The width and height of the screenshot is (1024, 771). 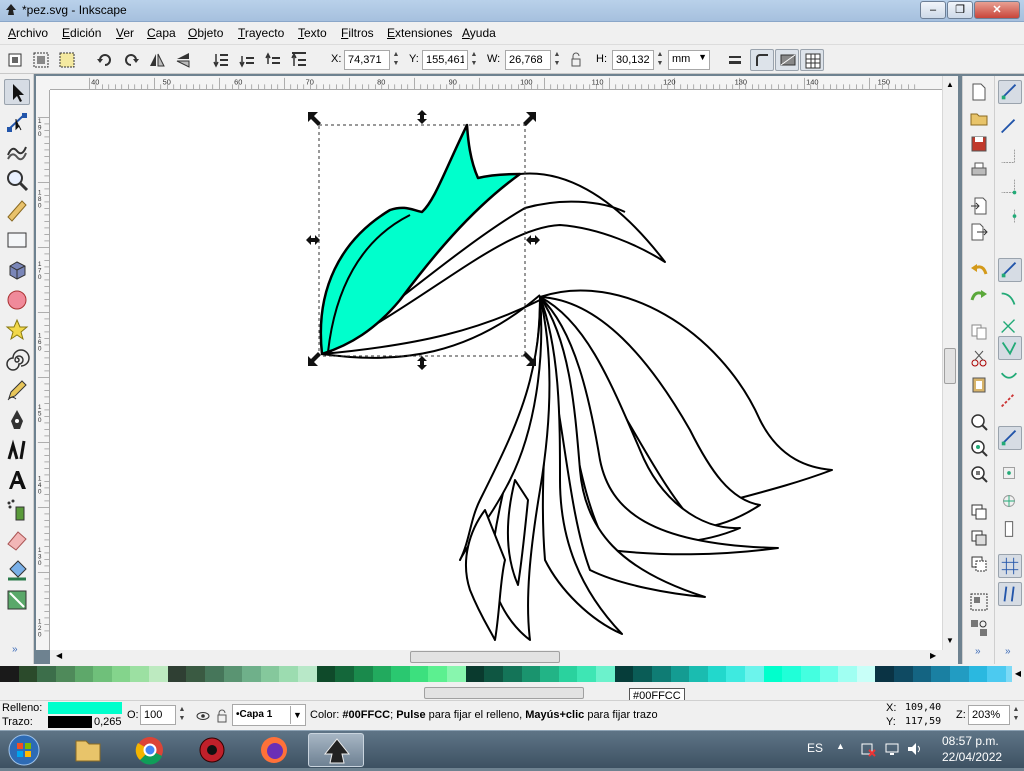 What do you see at coordinates (979, 512) in the screenshot?
I see `duplicate-icon` at bounding box center [979, 512].